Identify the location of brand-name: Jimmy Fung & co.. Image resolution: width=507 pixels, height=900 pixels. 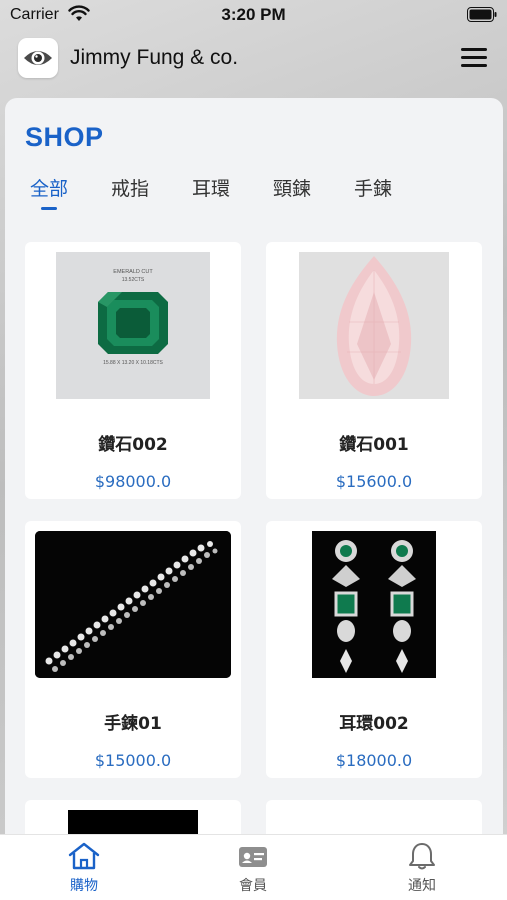
(154, 57).